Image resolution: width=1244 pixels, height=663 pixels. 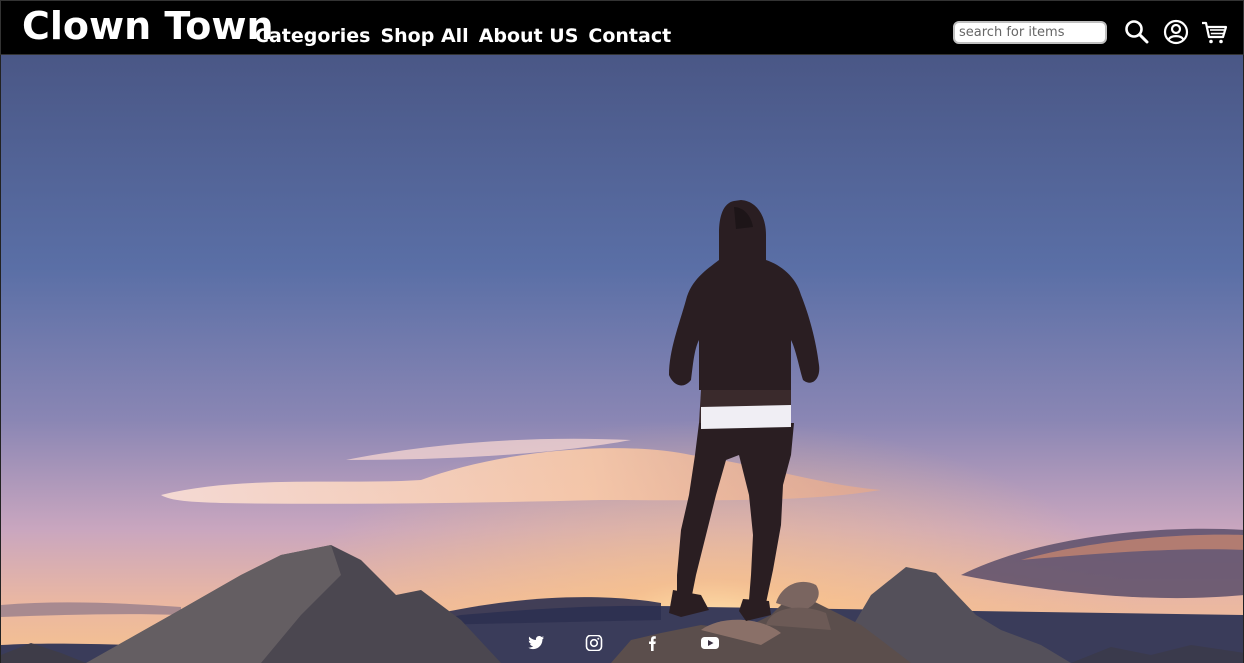 I want to click on main-nav: Categories Shop All About US Contact, so click(x=463, y=36).